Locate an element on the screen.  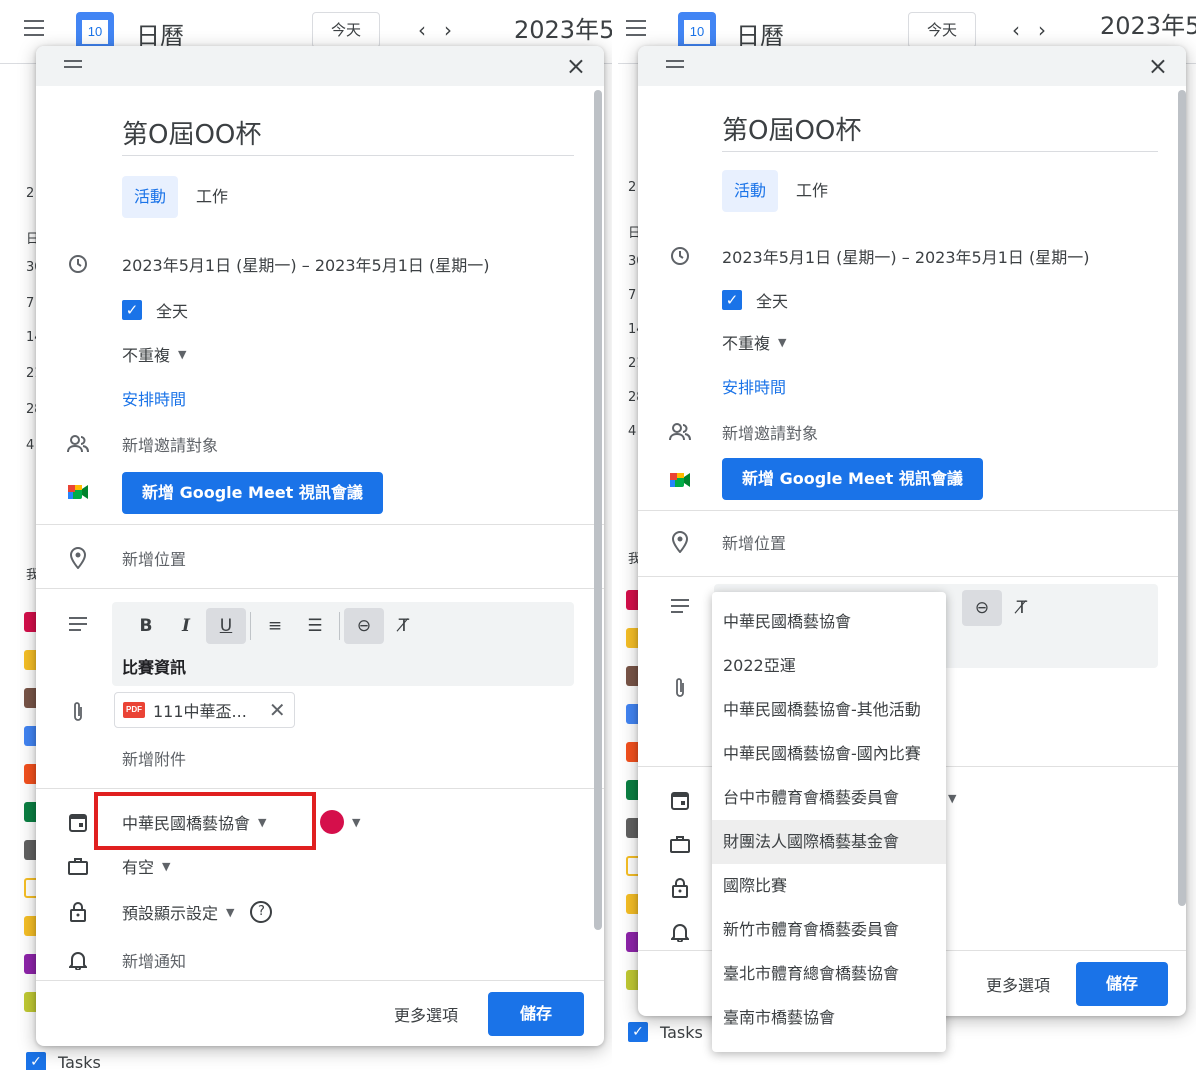
calendar-option: 臺南市橋藝協會 is located at coordinates (829, 1018).